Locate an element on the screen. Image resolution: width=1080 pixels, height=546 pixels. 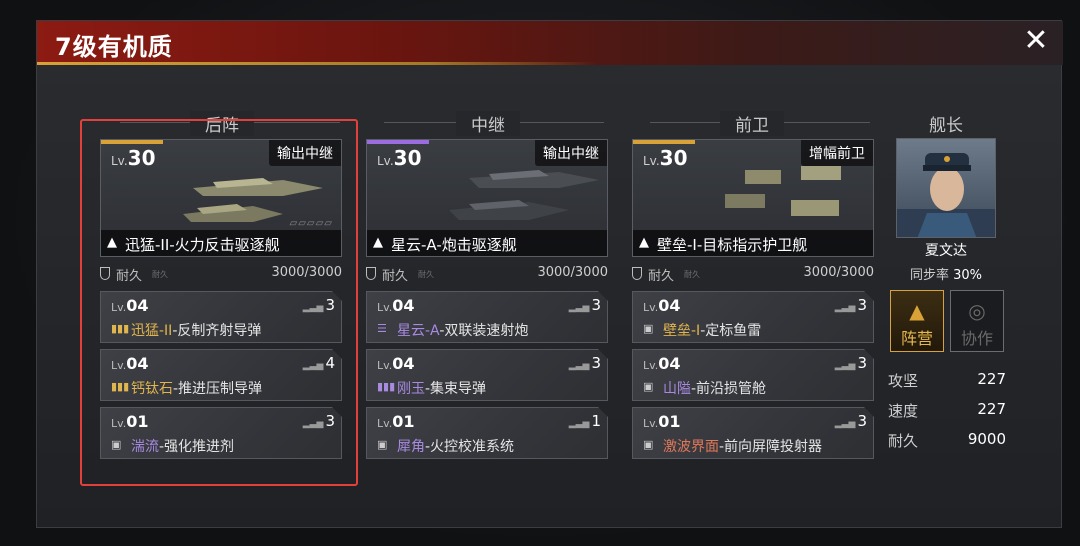
ship-name-bar: ▲ 星云-A-炮击驱逐舰 is located at coordinates (487, 243).